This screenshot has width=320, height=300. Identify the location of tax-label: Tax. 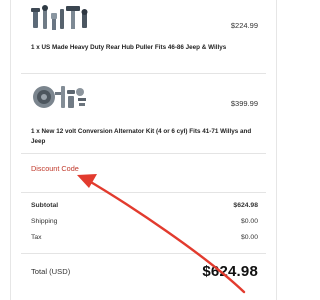
(36, 237).